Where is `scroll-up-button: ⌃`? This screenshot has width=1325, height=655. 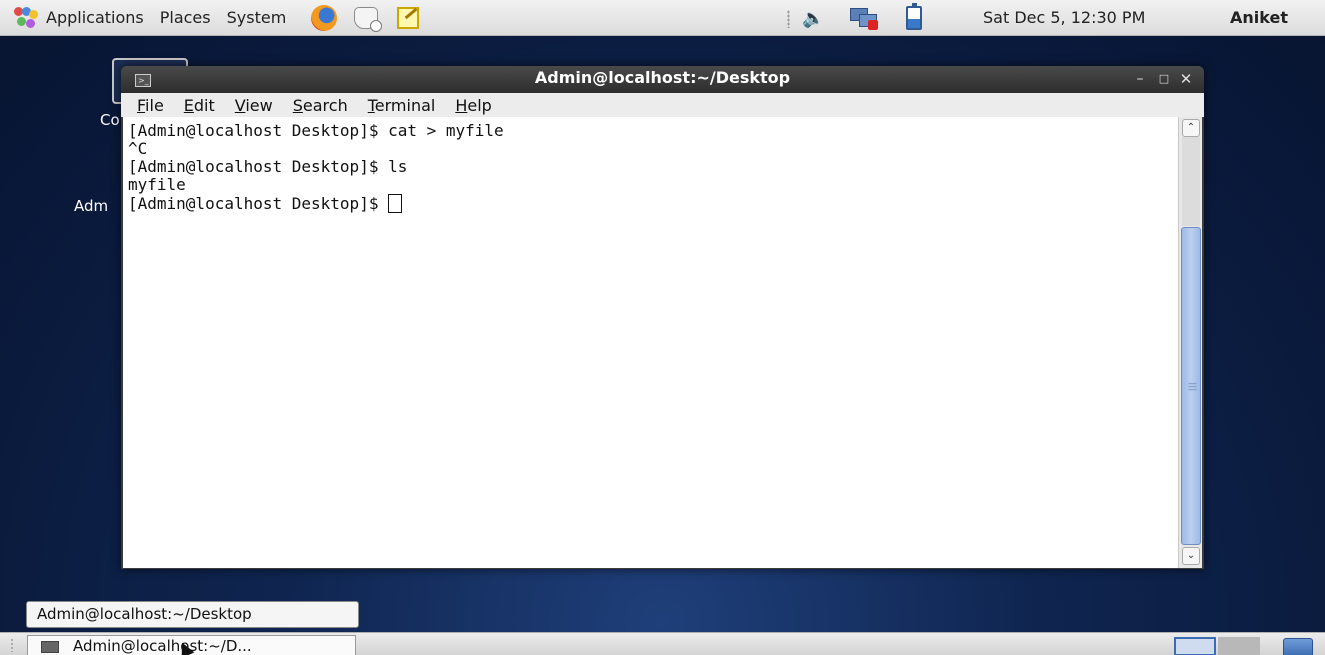
scroll-up-button: ⌃ is located at coordinates (1191, 128).